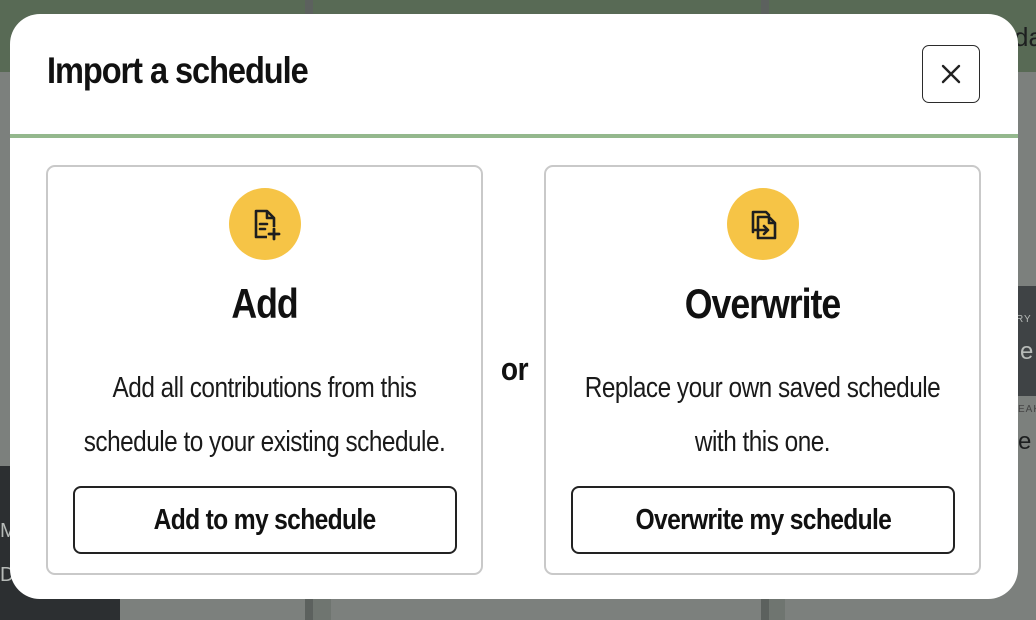 This screenshot has width=1036, height=620. I want to click on add-option-title: Add, so click(264, 303).